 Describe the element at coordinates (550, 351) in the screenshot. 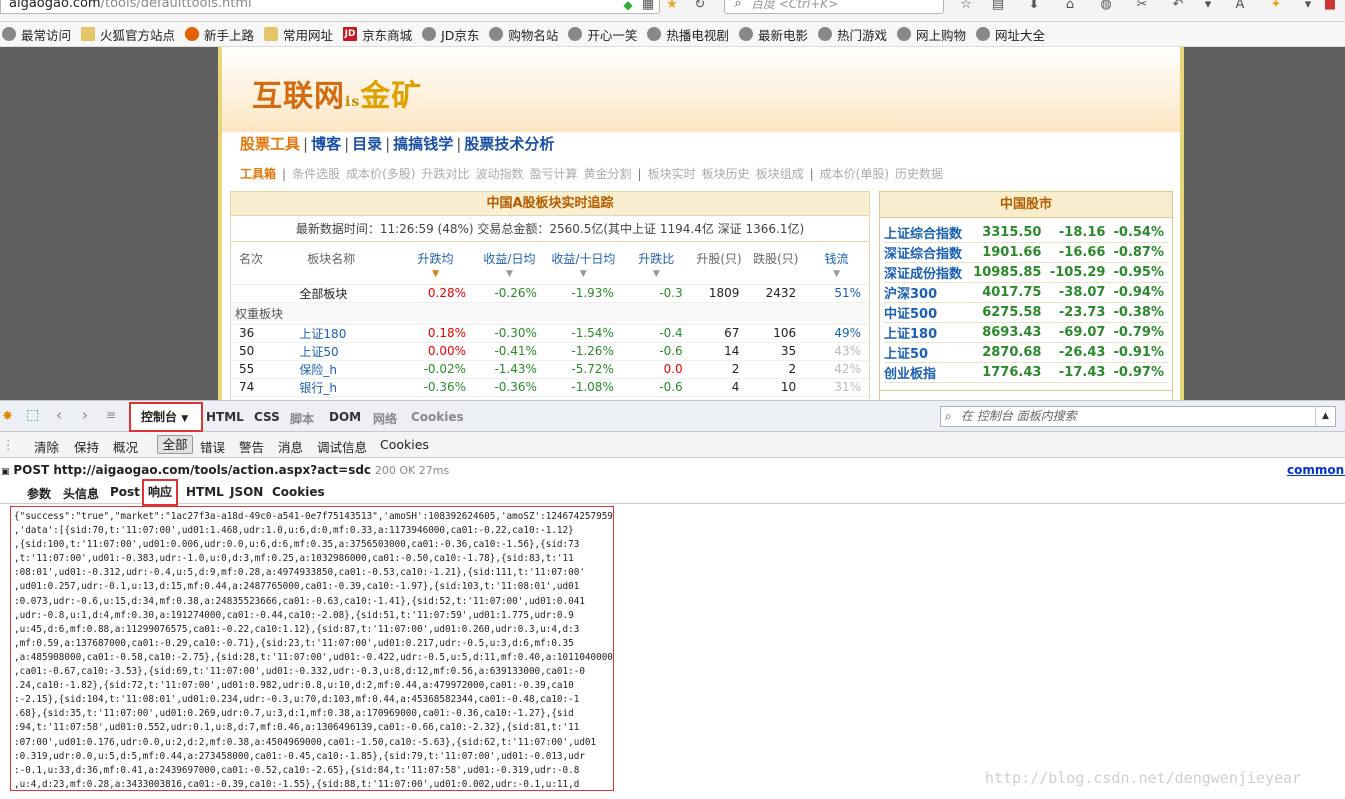

I see `table-row: 50 上证50 0.00% -0.41% -1.26% -0.6 14 35 43%` at that location.